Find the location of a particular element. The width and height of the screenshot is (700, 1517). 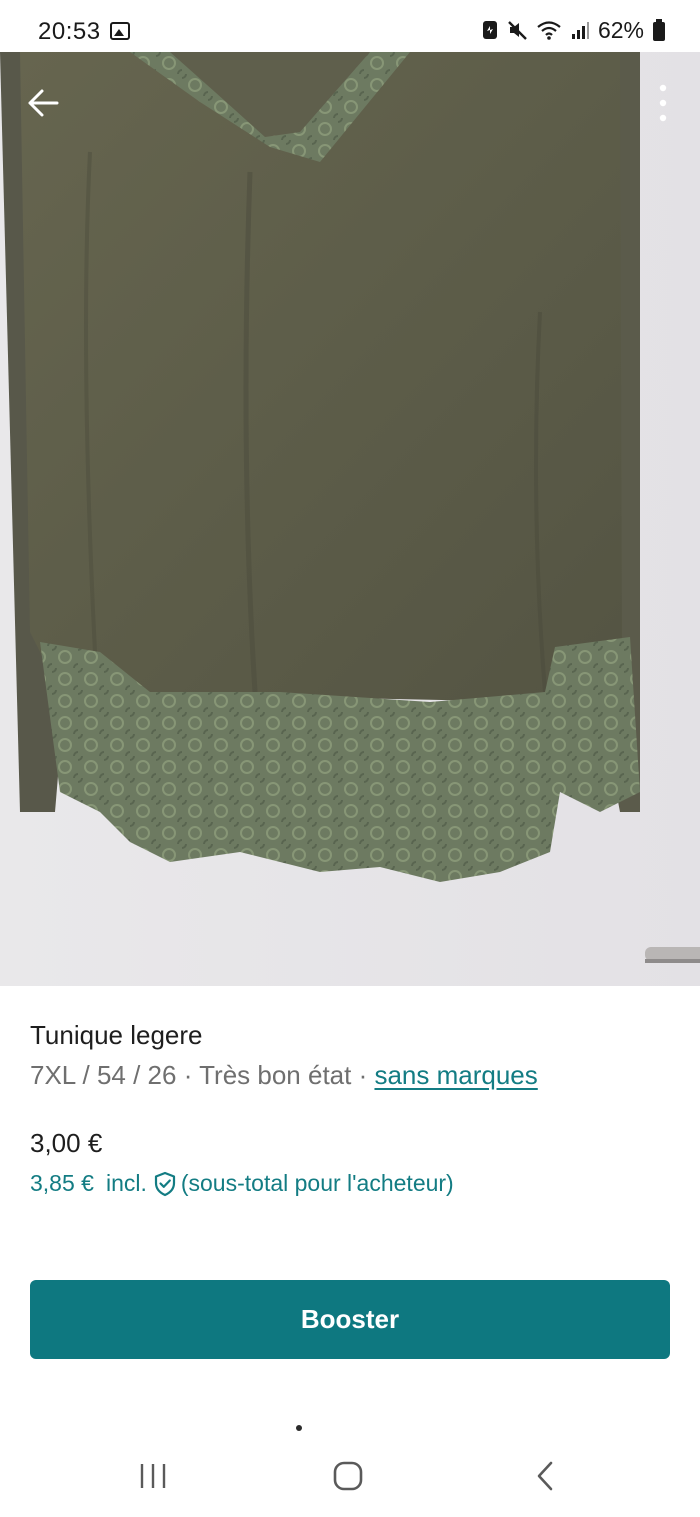

status-time: 20:53 is located at coordinates (69, 31).